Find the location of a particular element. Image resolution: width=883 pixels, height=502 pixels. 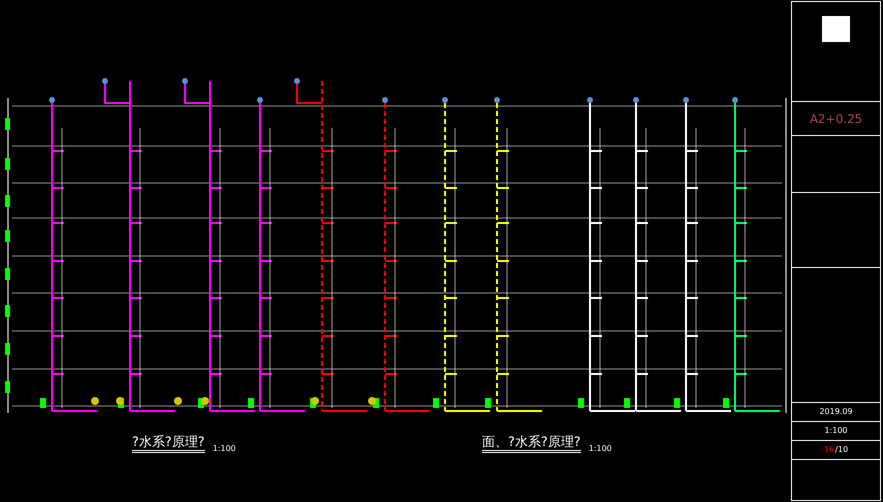

scale-value: 1:100 is located at coordinates (836, 431).